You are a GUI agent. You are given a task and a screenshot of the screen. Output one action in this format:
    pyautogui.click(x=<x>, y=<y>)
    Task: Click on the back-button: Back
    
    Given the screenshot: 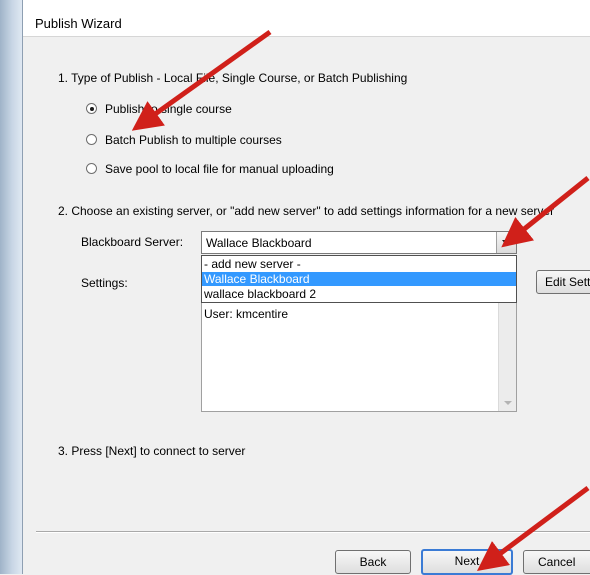 What is the action you would take?
    pyautogui.click(x=373, y=562)
    